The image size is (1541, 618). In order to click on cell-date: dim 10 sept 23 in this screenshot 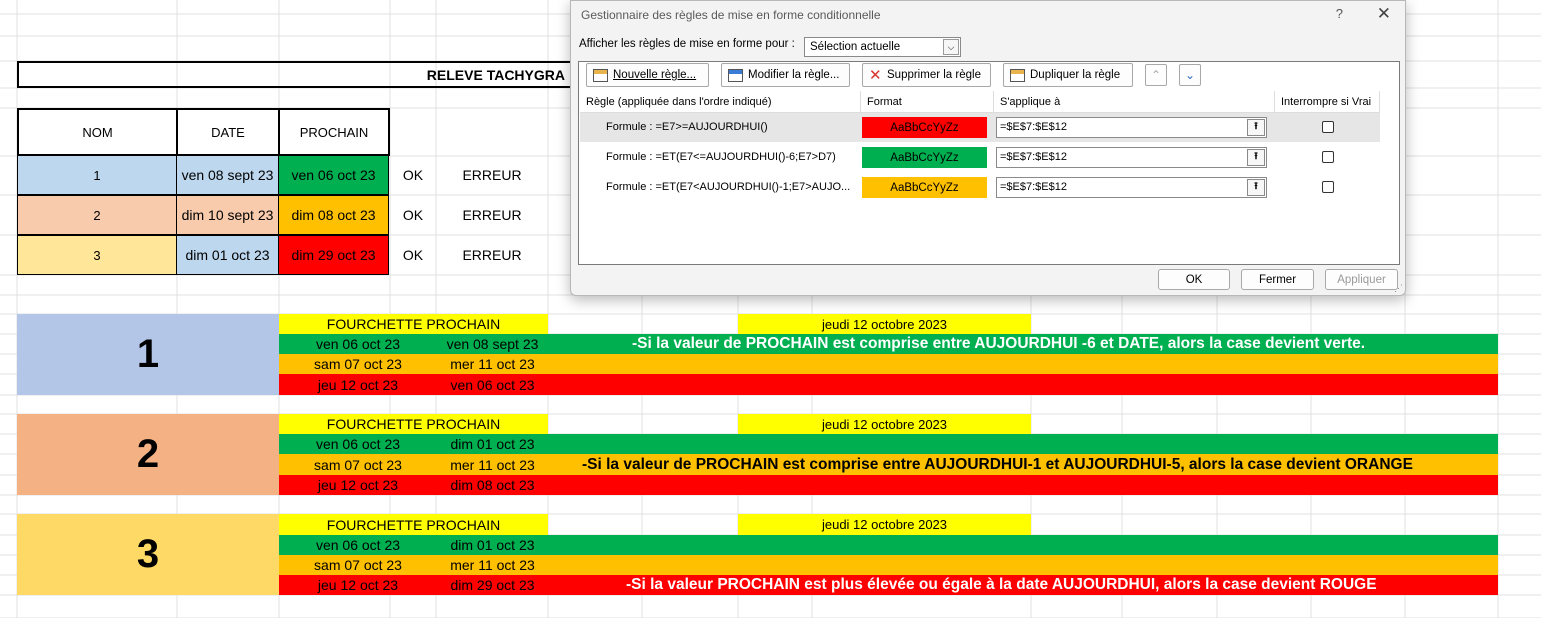, I will do `click(227, 215)`.